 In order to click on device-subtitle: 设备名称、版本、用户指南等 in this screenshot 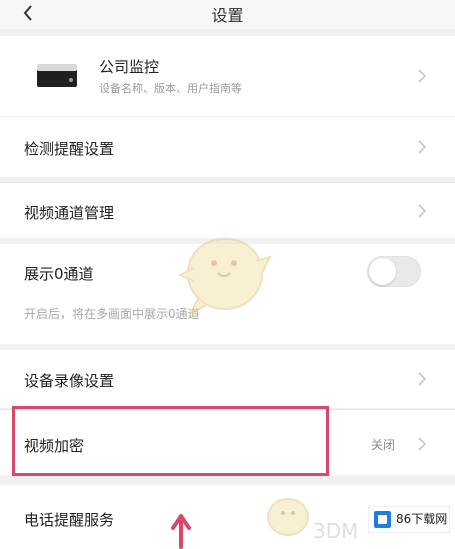, I will do `click(170, 88)`.